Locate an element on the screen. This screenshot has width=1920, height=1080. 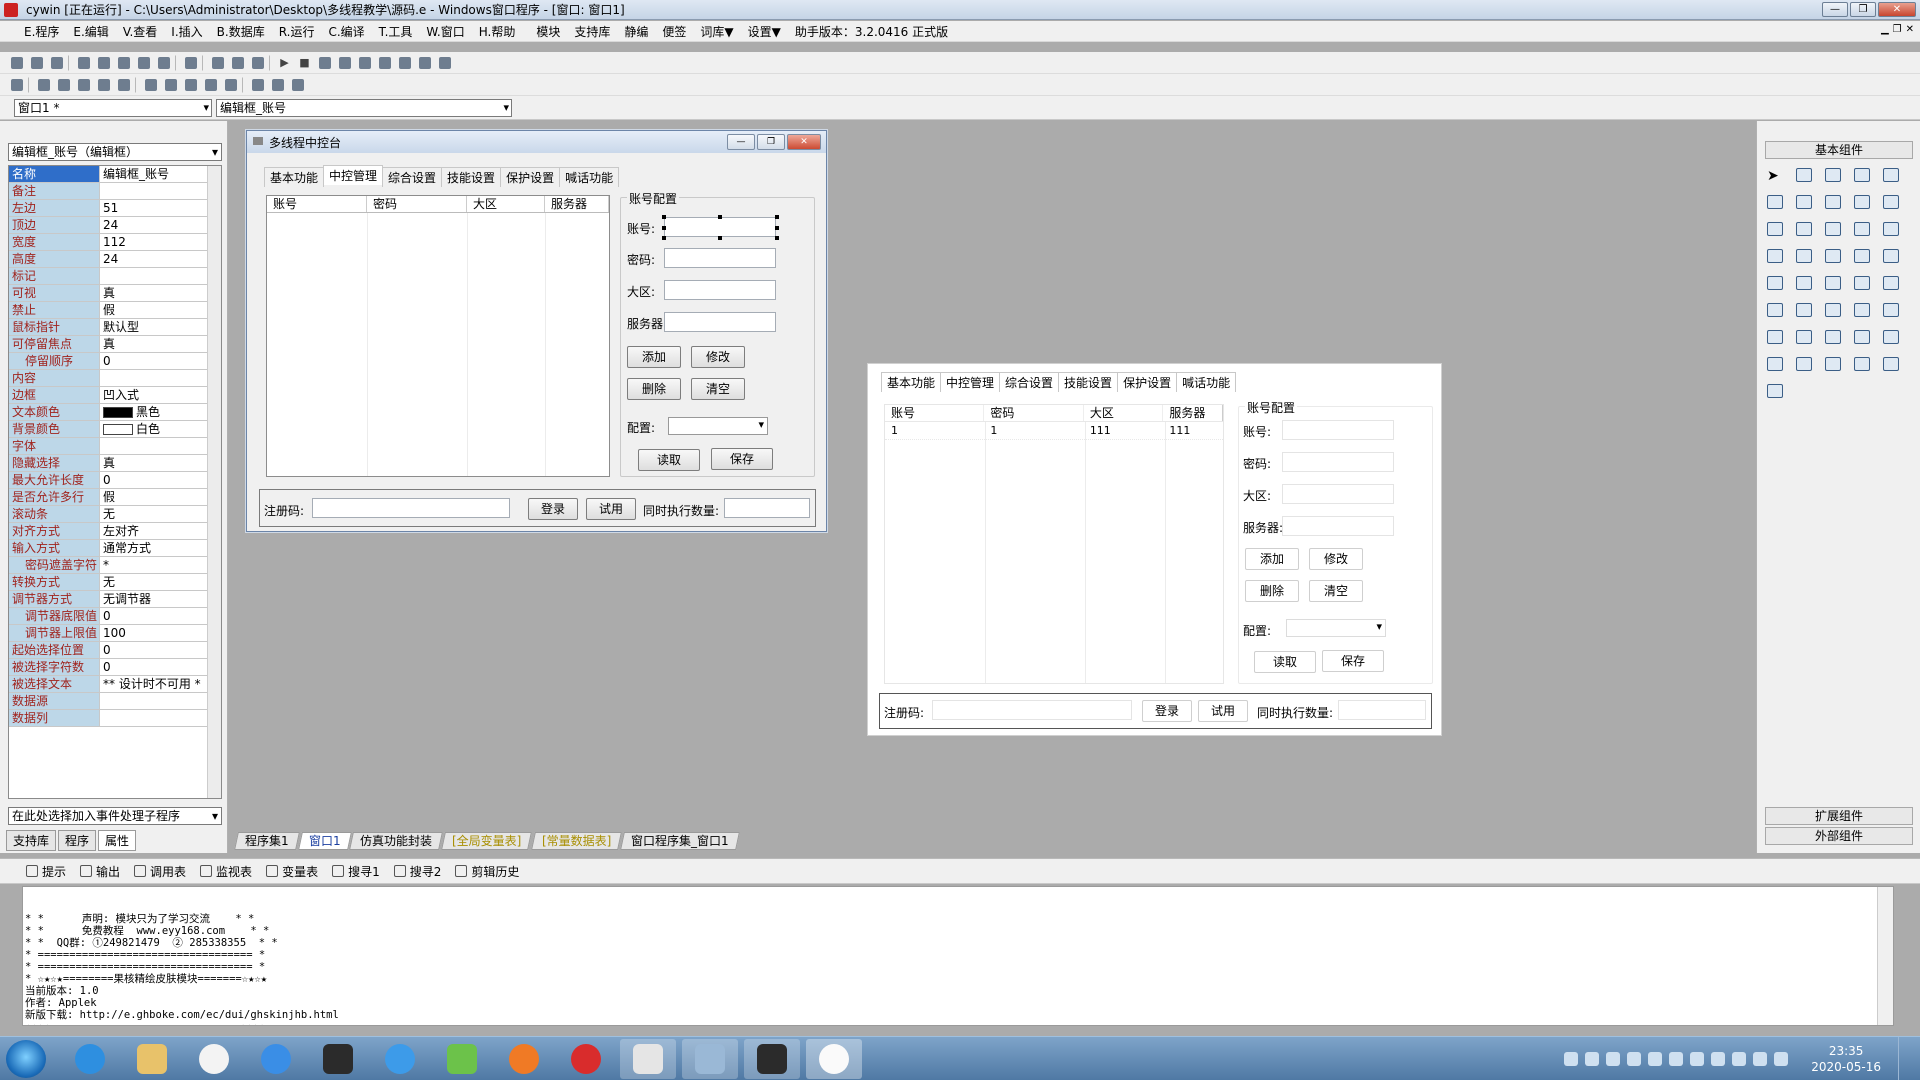
tab-skills: 技能设置 is located at coordinates (471, 177).